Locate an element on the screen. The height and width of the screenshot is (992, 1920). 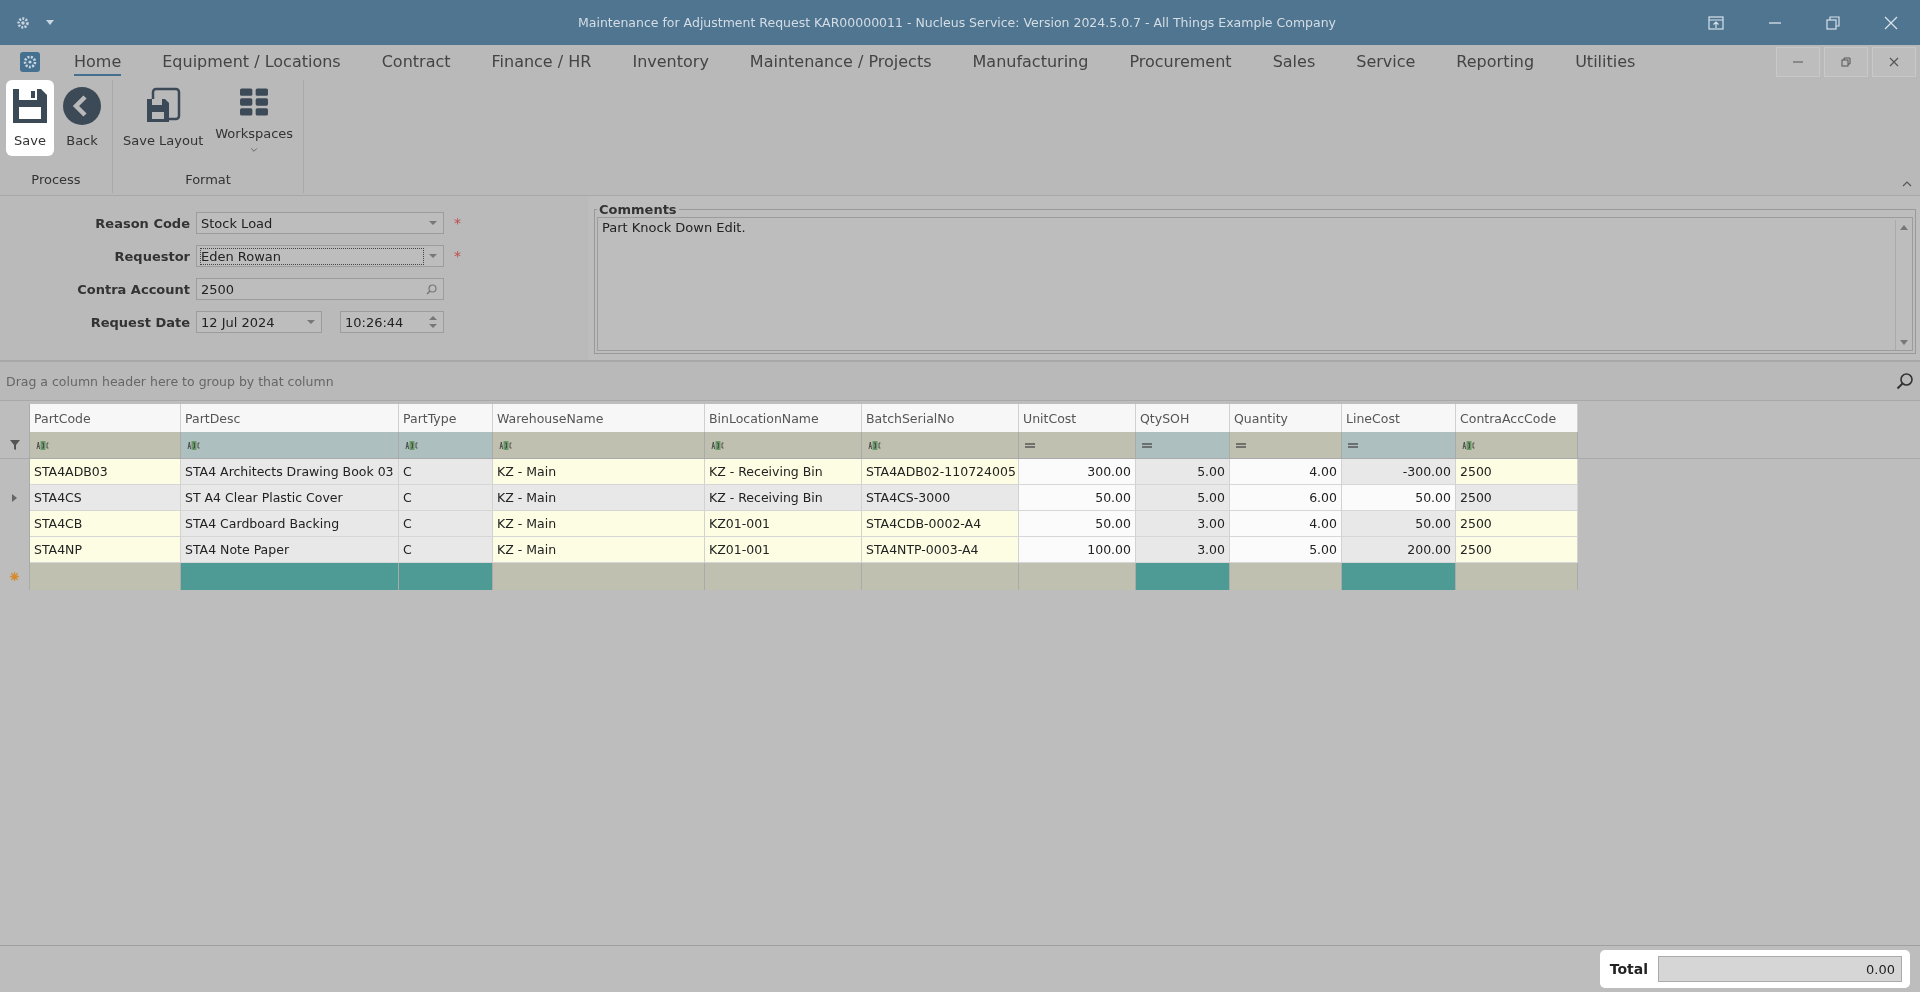
new-row-star-icon is located at coordinates (14, 576).